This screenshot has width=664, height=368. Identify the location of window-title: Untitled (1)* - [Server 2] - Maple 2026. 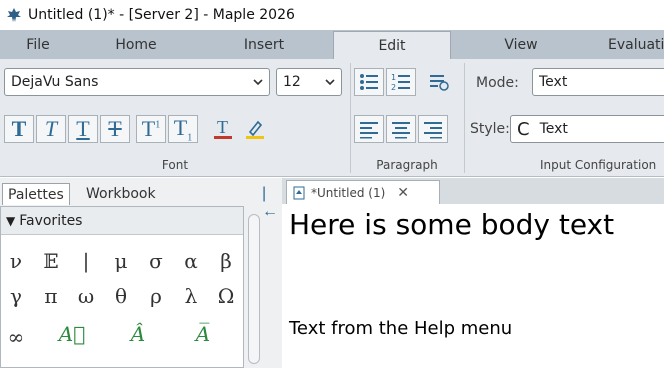
(161, 15).